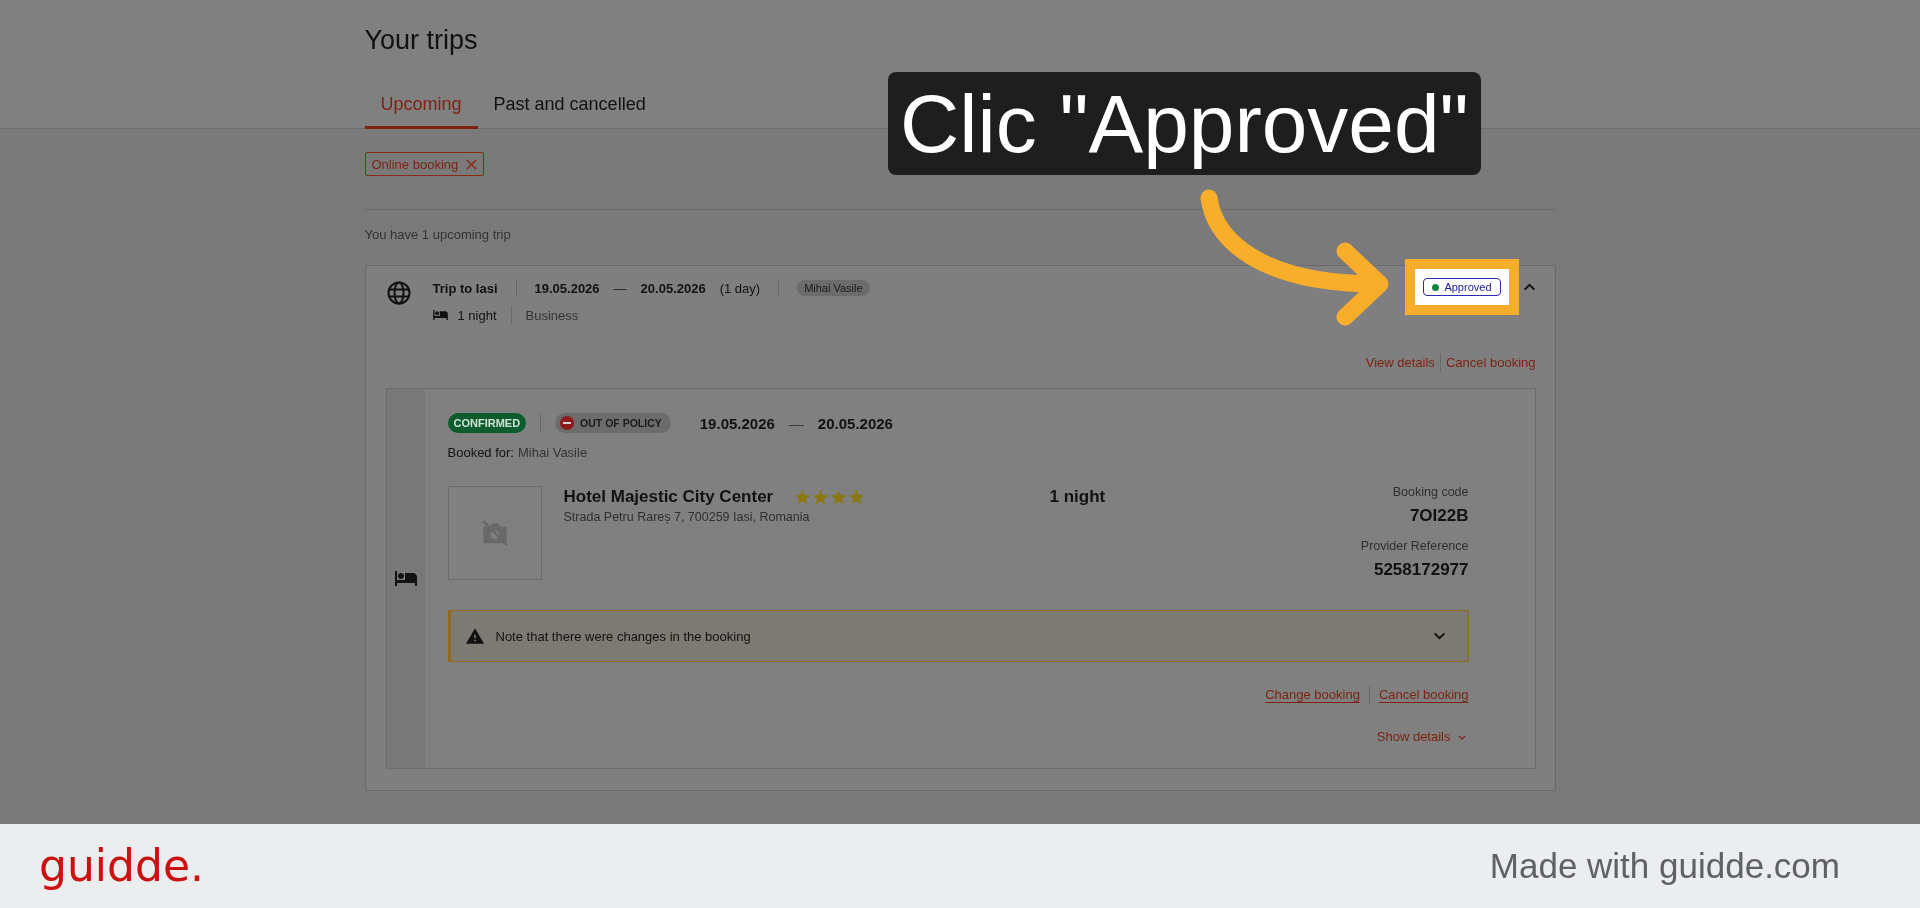 This screenshot has width=1920, height=908. I want to click on hotel-name: Hotel Majestic City Center, so click(668, 497).